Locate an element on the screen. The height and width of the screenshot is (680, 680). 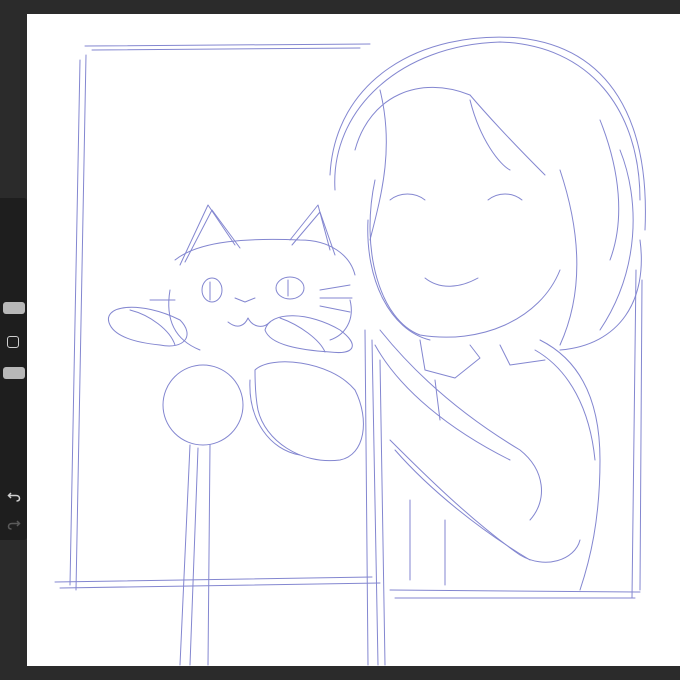
cat-nose-stroke is located at coordinates (245, 300).